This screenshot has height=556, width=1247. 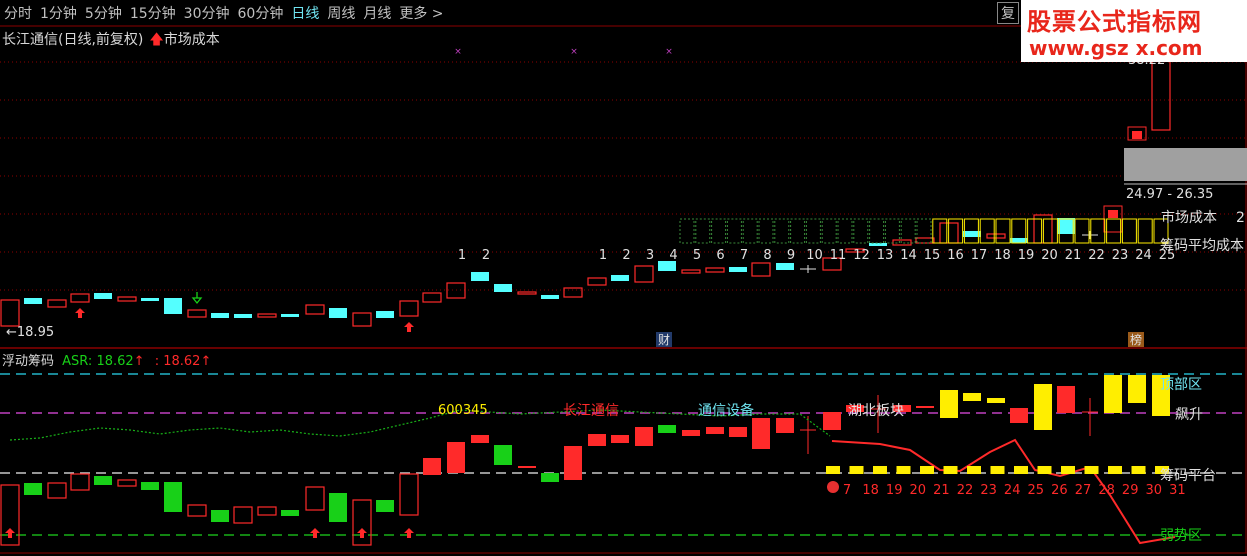 What do you see at coordinates (1185, 164) in the screenshot?
I see `cost-zone-box` at bounding box center [1185, 164].